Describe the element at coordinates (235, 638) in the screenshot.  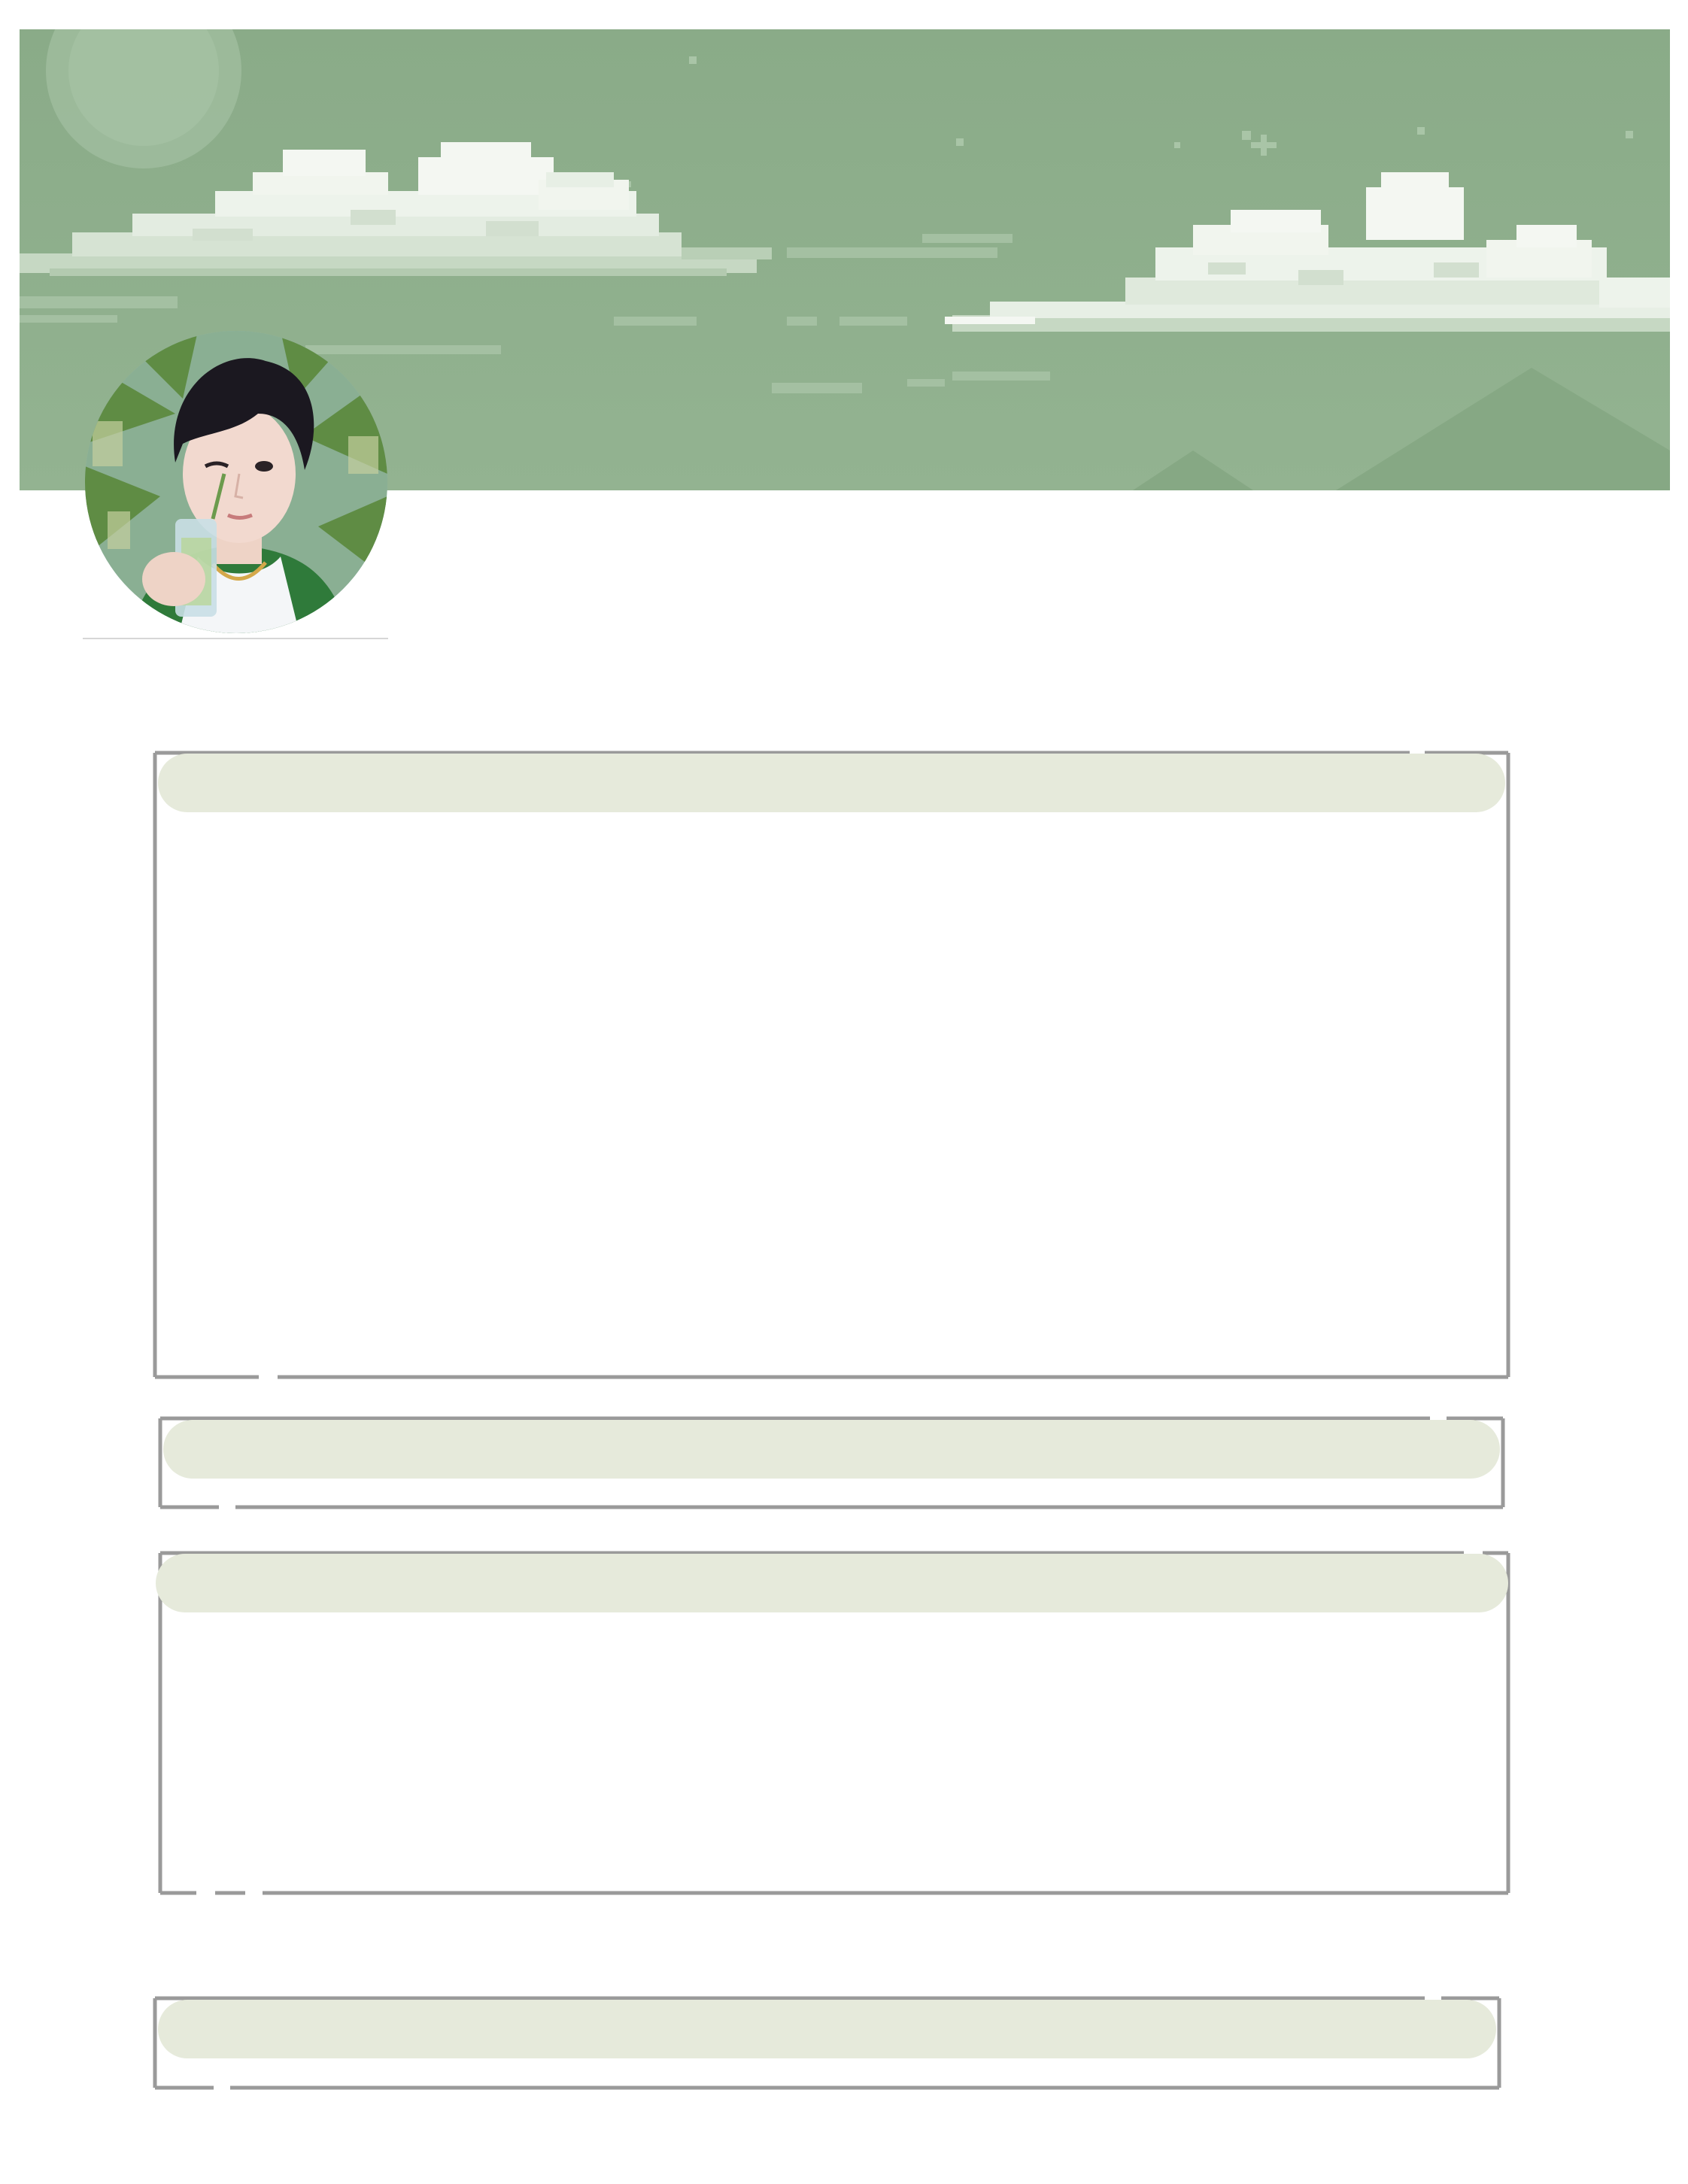
I see `avatar-divider` at that location.